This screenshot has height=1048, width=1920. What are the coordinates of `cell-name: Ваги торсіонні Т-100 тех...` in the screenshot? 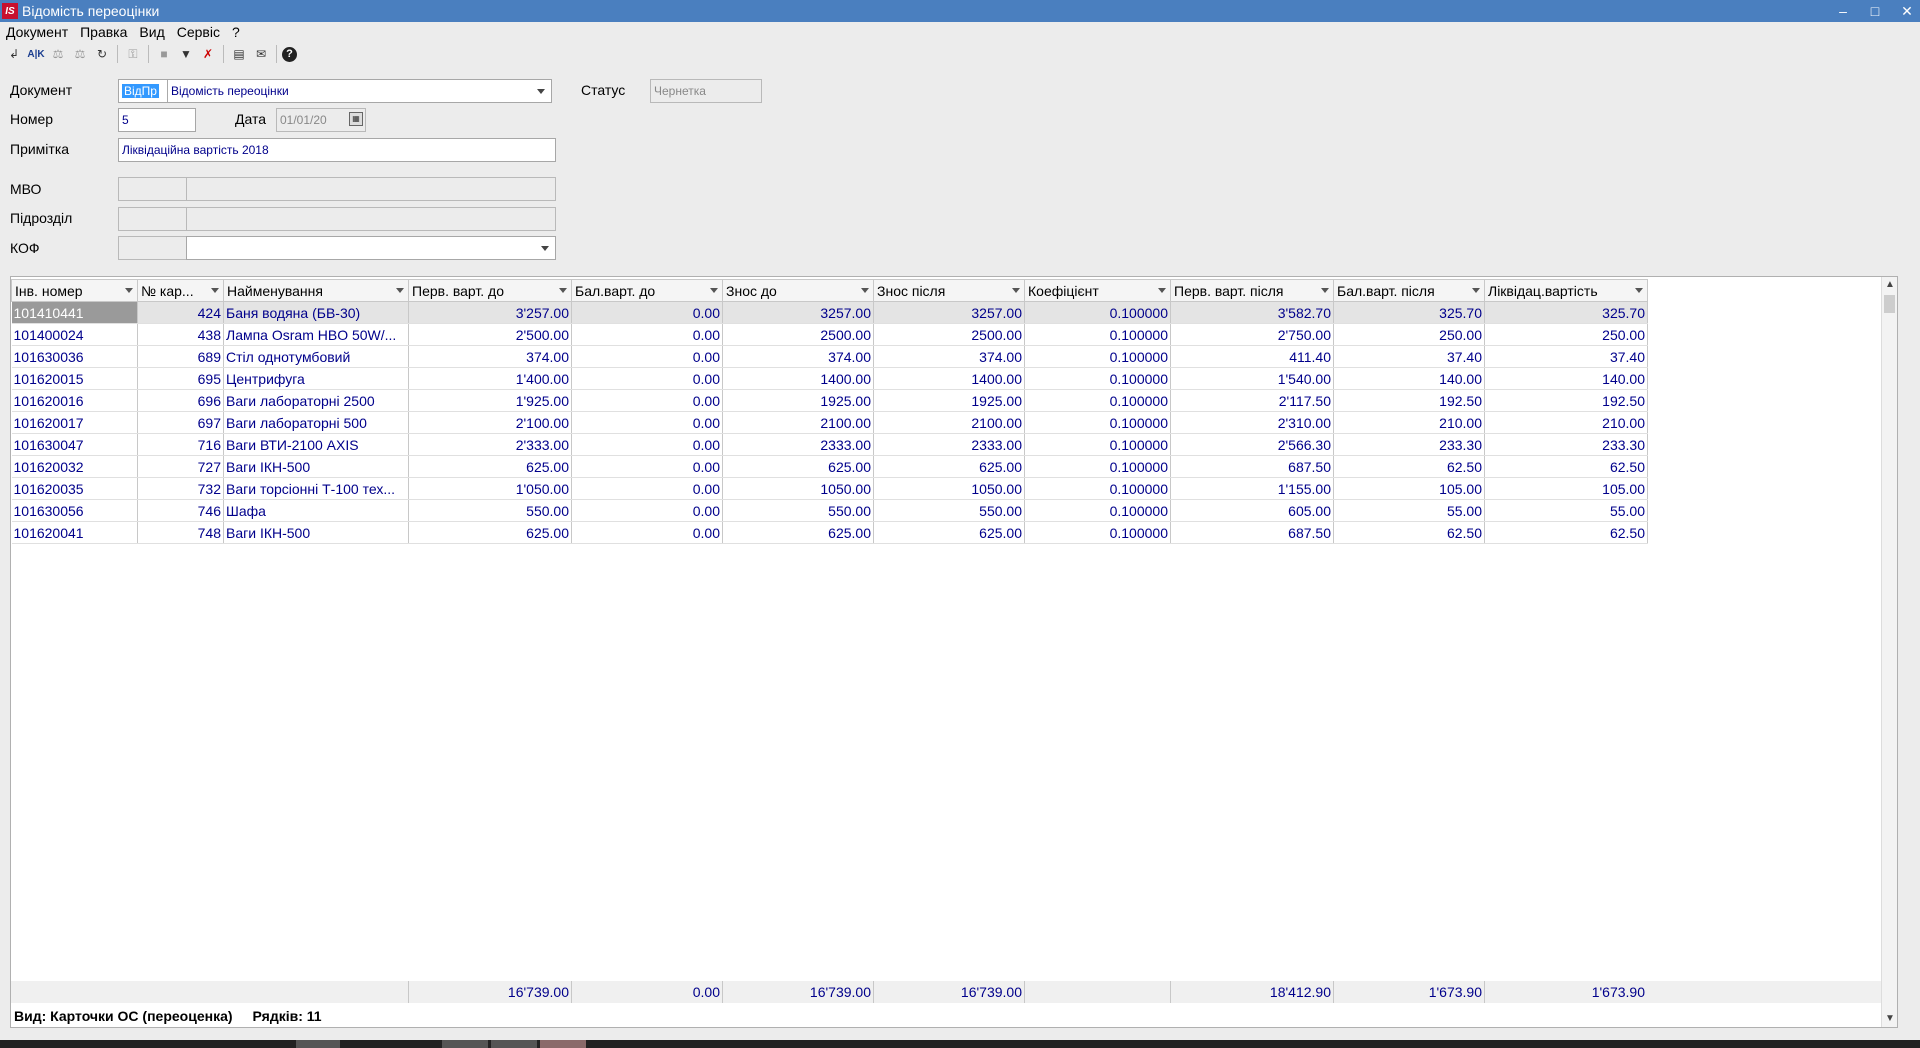 It's located at (316, 488).